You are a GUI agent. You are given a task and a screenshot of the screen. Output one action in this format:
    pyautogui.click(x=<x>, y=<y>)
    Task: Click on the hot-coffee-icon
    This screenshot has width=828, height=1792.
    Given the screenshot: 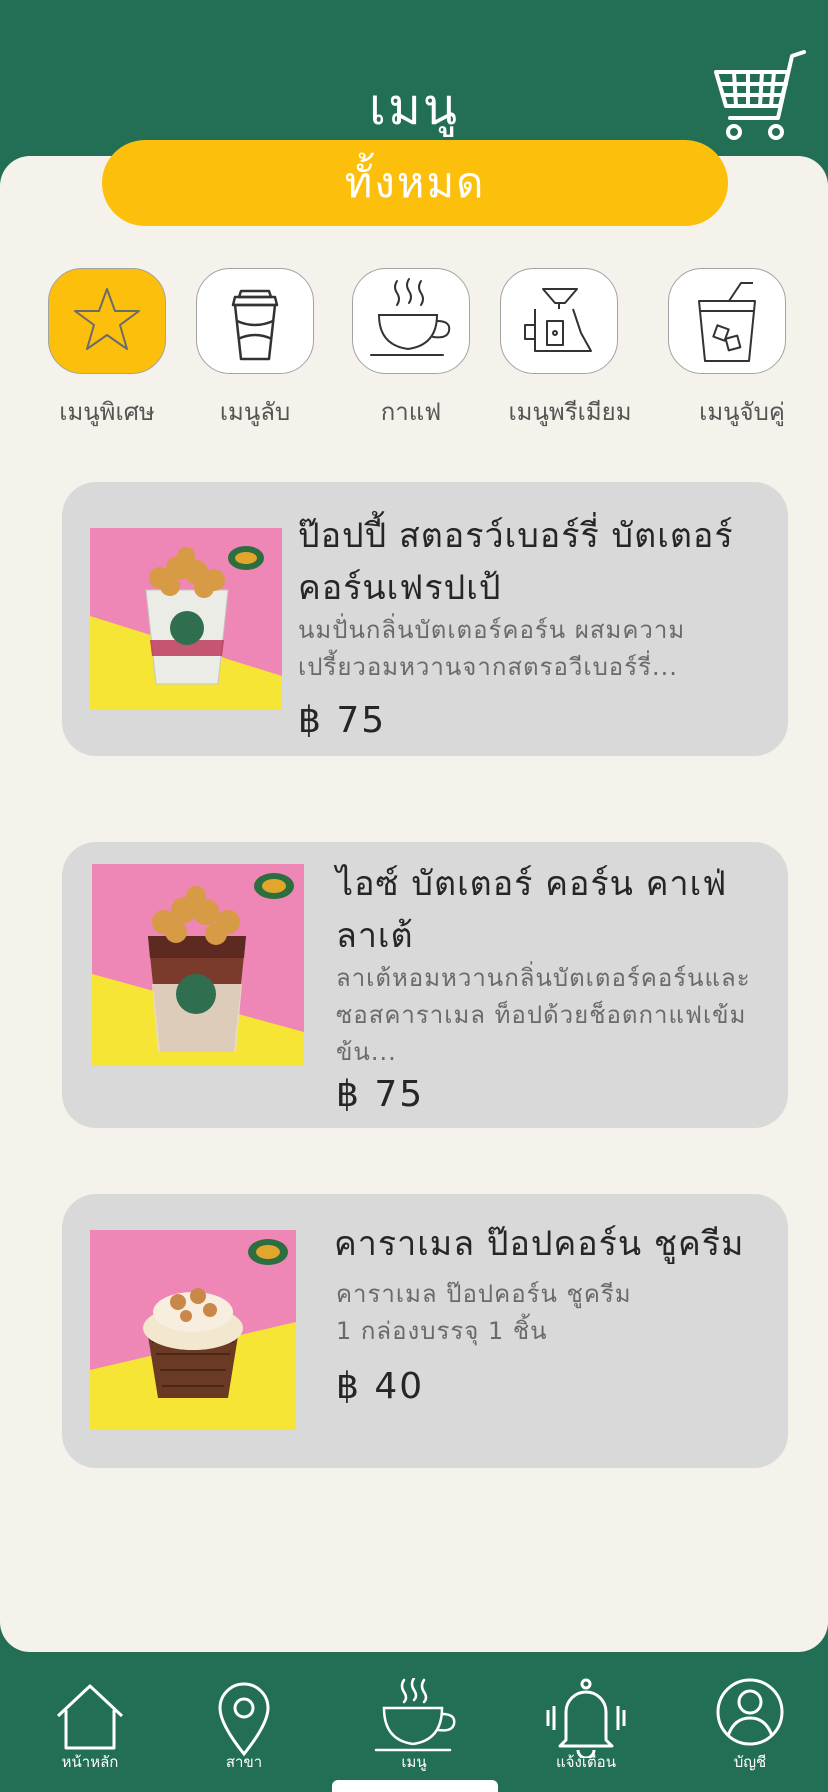 What is the action you would take?
    pyautogui.click(x=410, y=317)
    